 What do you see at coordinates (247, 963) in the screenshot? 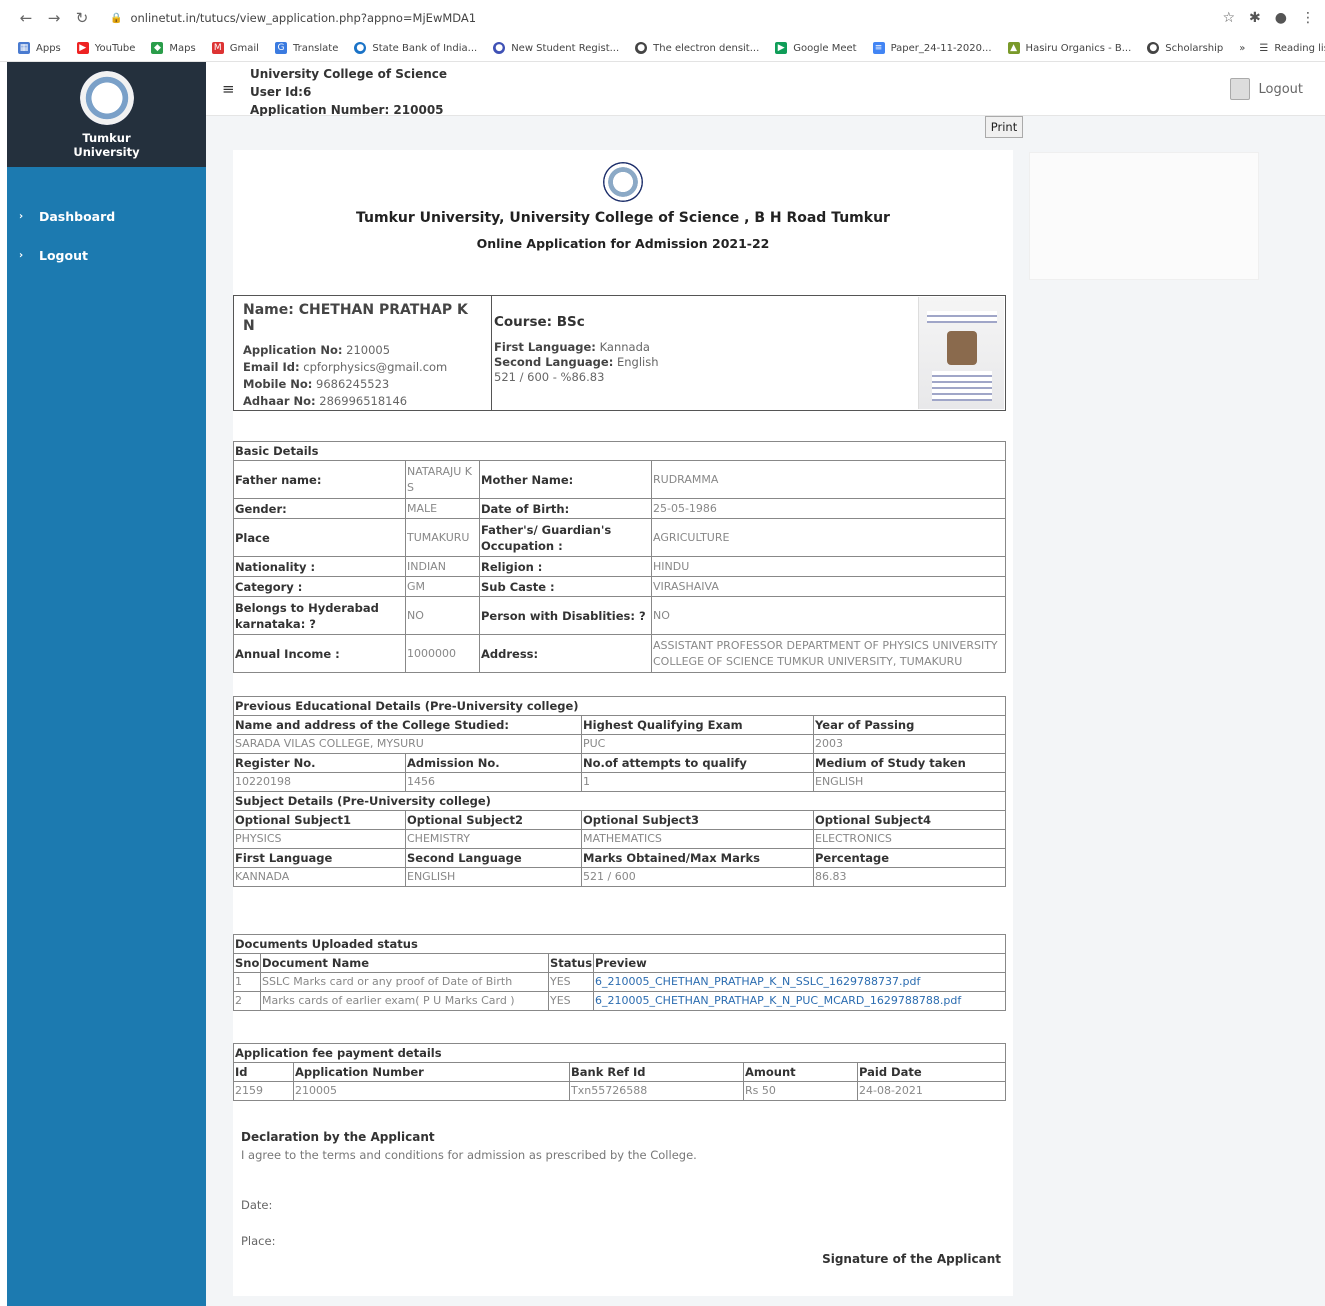
I see `column-header: Sno` at bounding box center [247, 963].